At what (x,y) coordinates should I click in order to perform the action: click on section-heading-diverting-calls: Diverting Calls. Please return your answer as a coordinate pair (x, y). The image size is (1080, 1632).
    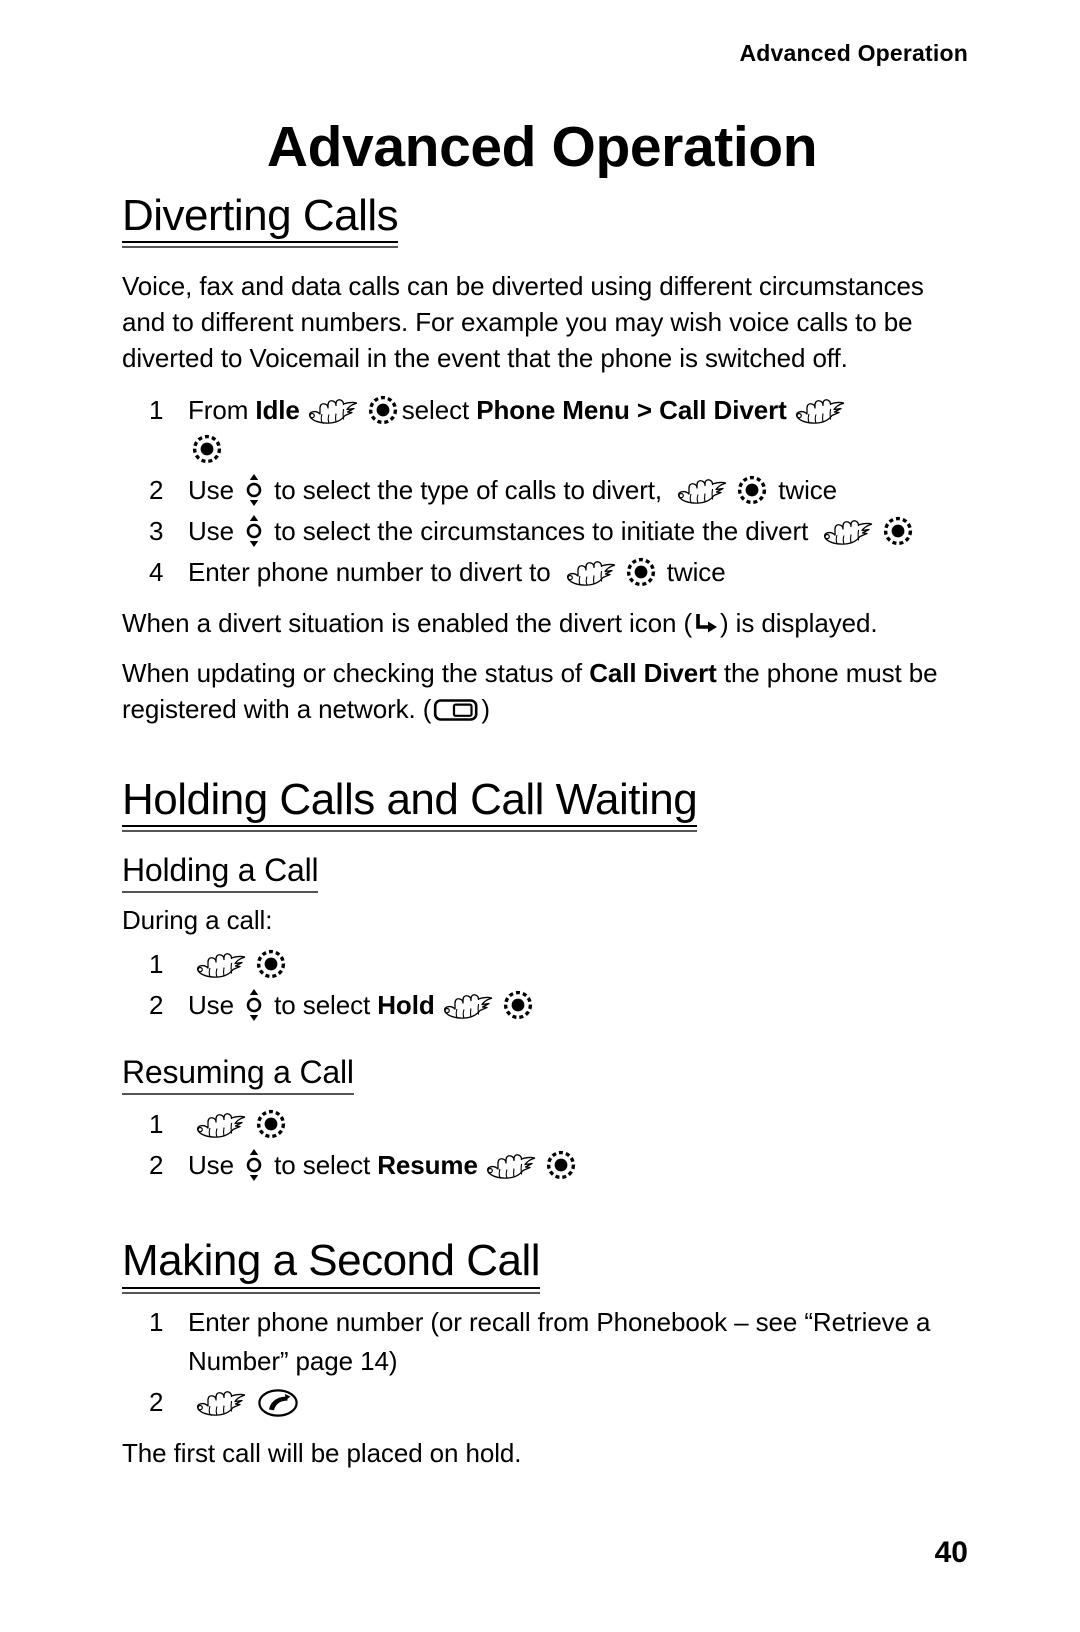
    Looking at the image, I should click on (260, 220).